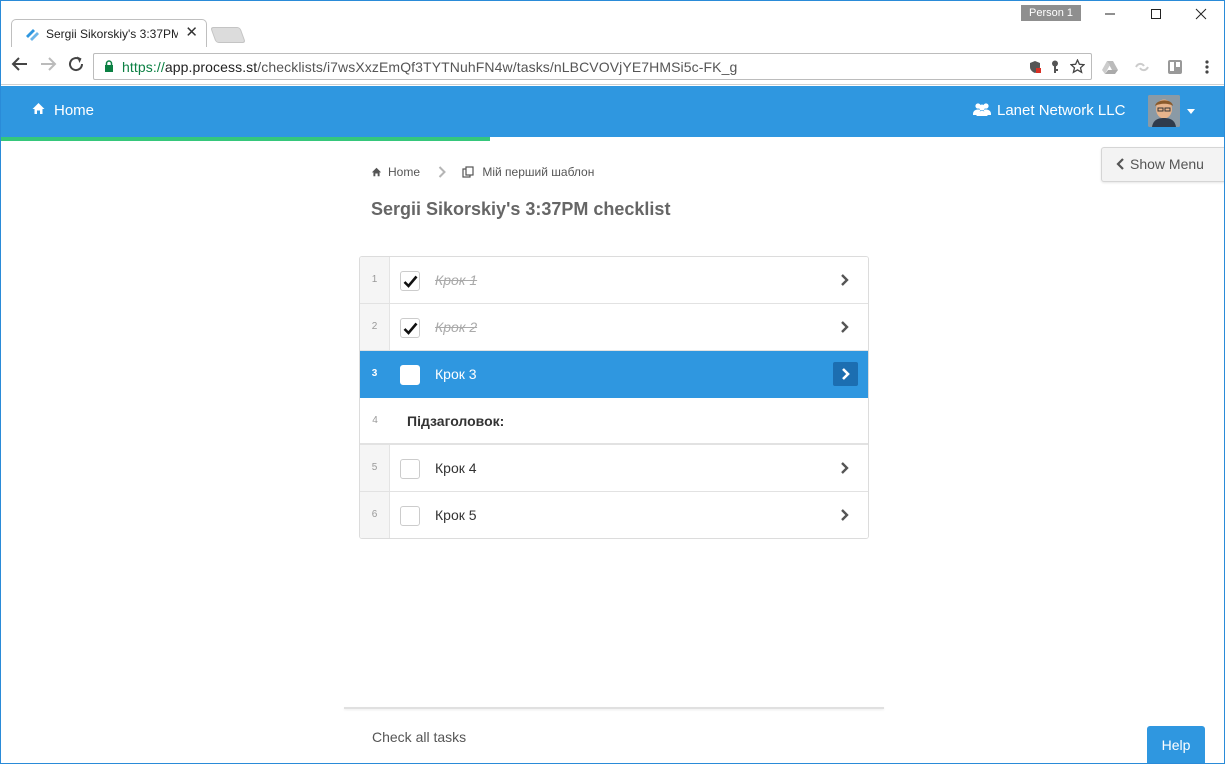  I want to click on url-scheme: https://, so click(143, 67).